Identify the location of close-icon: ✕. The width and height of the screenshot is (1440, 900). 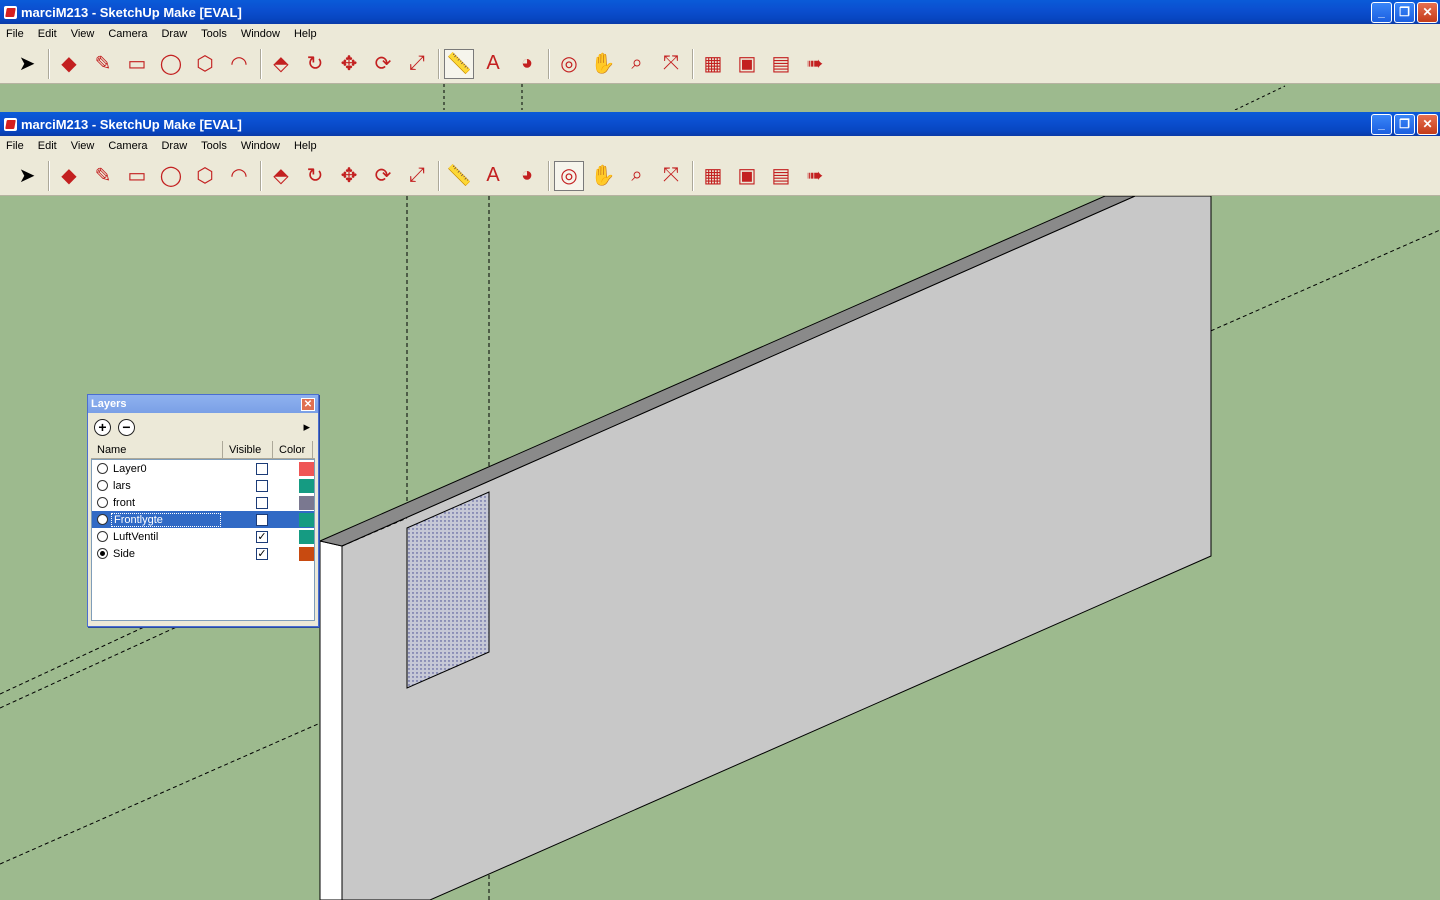
(308, 404).